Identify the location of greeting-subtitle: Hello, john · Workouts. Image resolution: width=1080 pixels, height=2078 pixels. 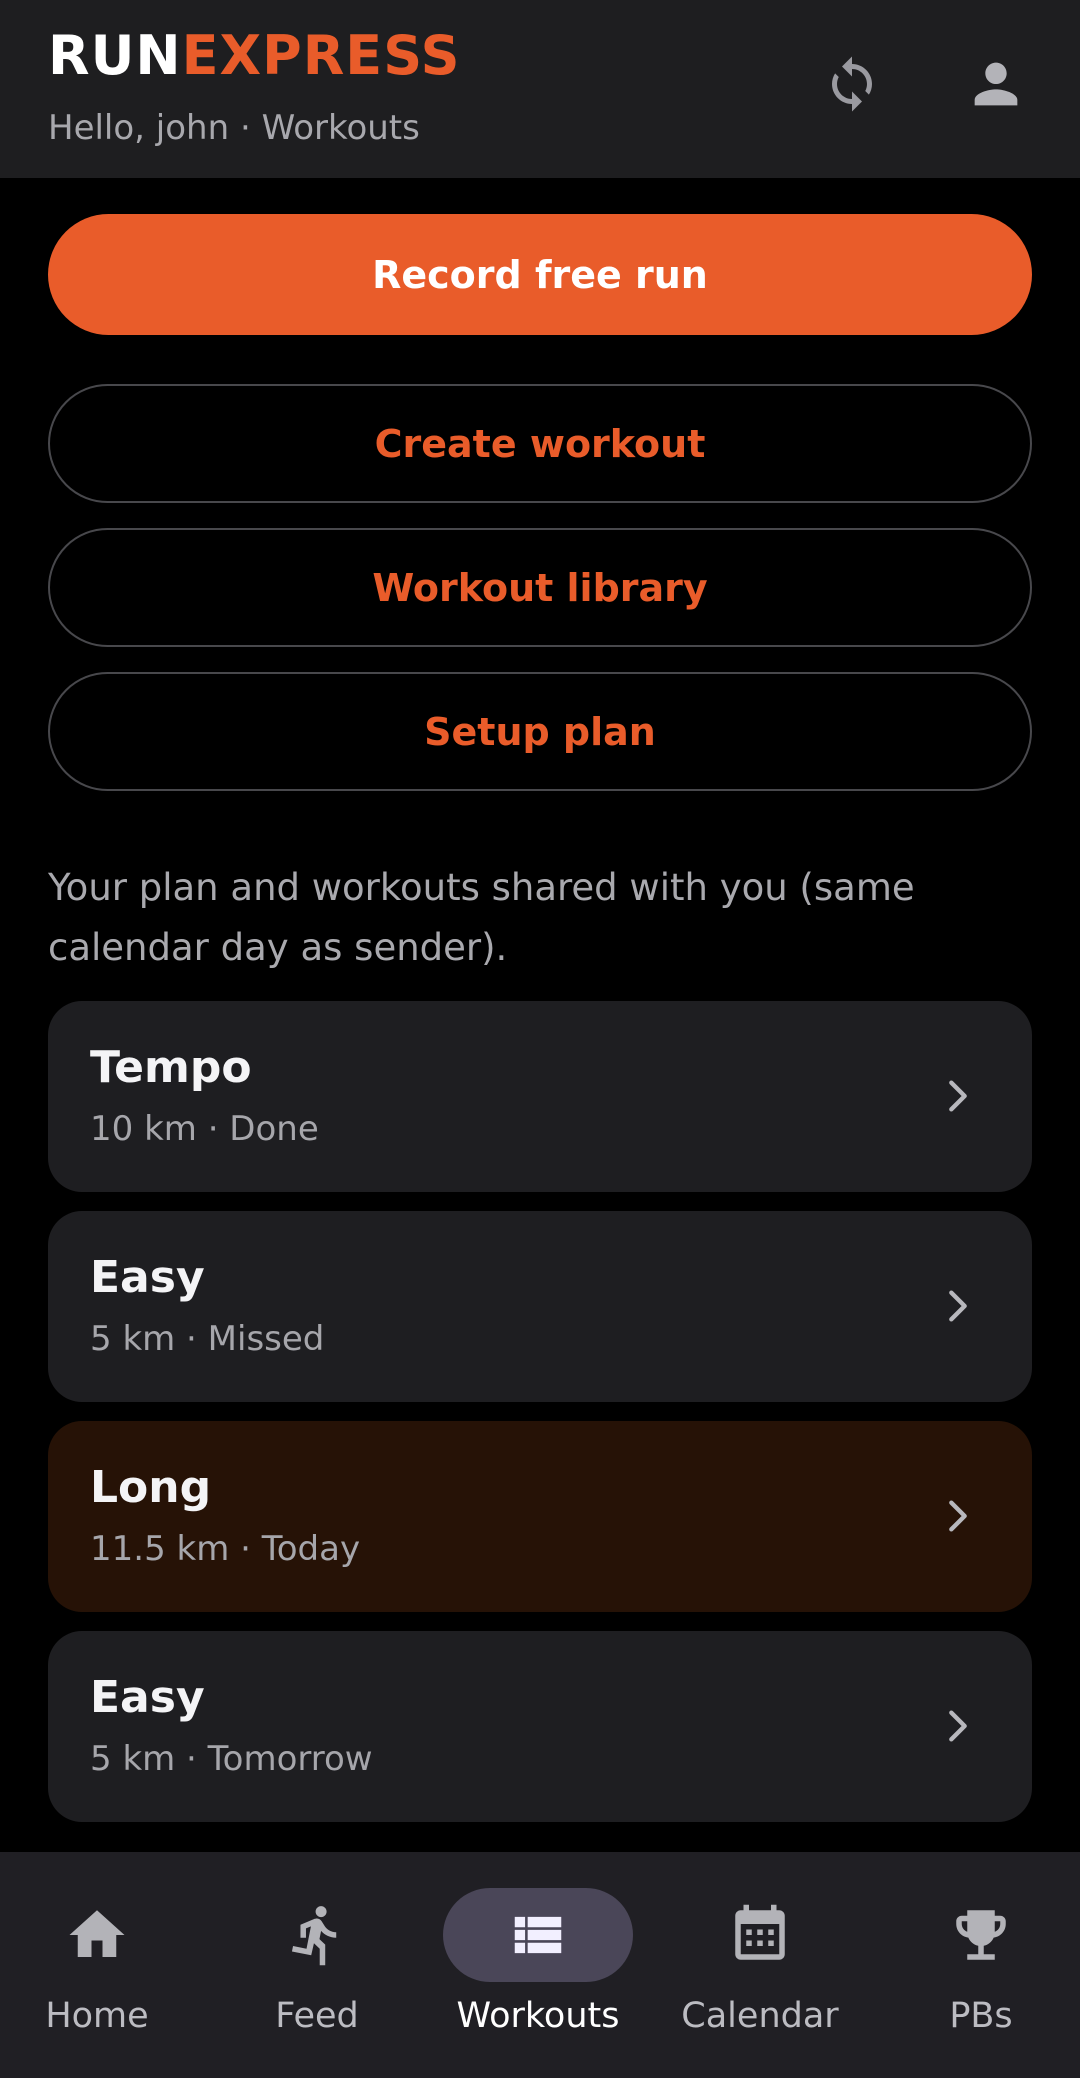
(234, 128).